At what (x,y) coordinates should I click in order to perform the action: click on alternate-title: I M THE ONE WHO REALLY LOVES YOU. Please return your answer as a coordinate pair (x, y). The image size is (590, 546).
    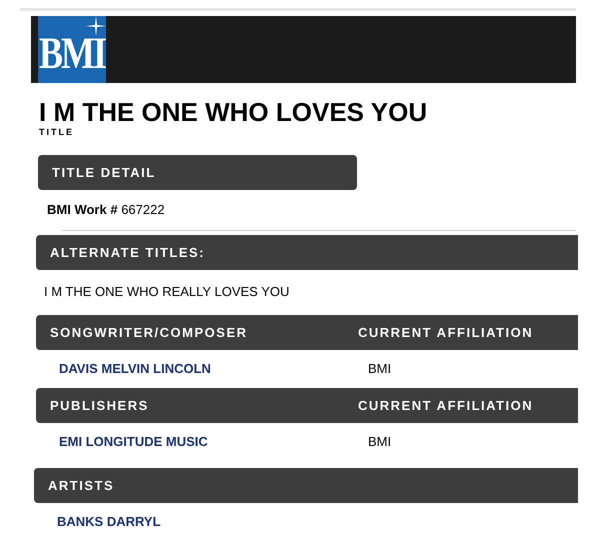
    Looking at the image, I should click on (167, 292).